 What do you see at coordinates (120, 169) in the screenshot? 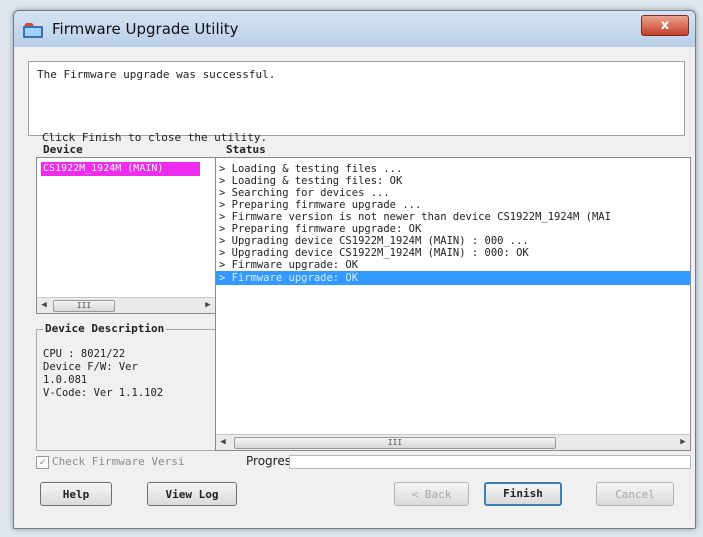
I see `device-list-item: CS1922M_1924M (MAIN)` at bounding box center [120, 169].